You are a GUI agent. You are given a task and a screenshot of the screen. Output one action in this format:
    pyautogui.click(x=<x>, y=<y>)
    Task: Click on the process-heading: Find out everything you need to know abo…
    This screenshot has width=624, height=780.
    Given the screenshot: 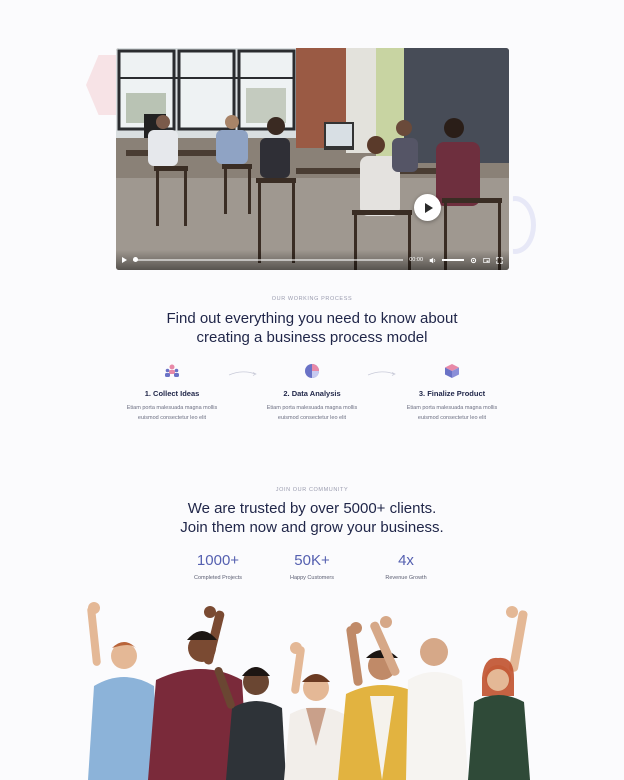 What is the action you would take?
    pyautogui.click(x=312, y=328)
    